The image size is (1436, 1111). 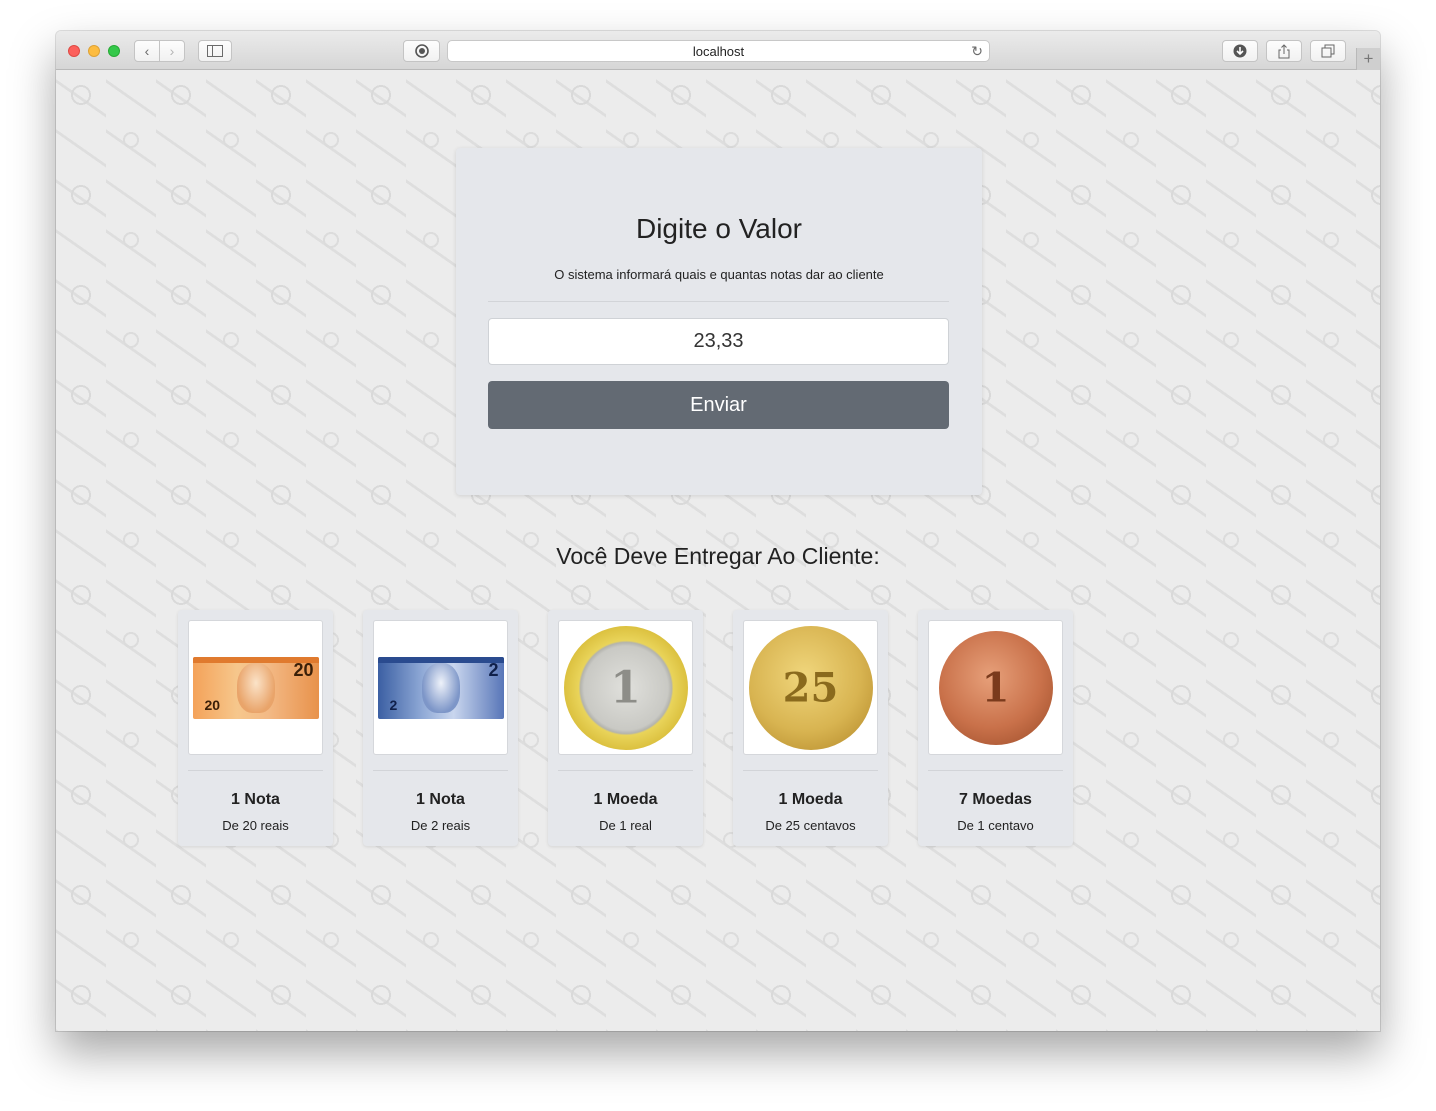 I want to click on downloads-button, so click(x=1240, y=51).